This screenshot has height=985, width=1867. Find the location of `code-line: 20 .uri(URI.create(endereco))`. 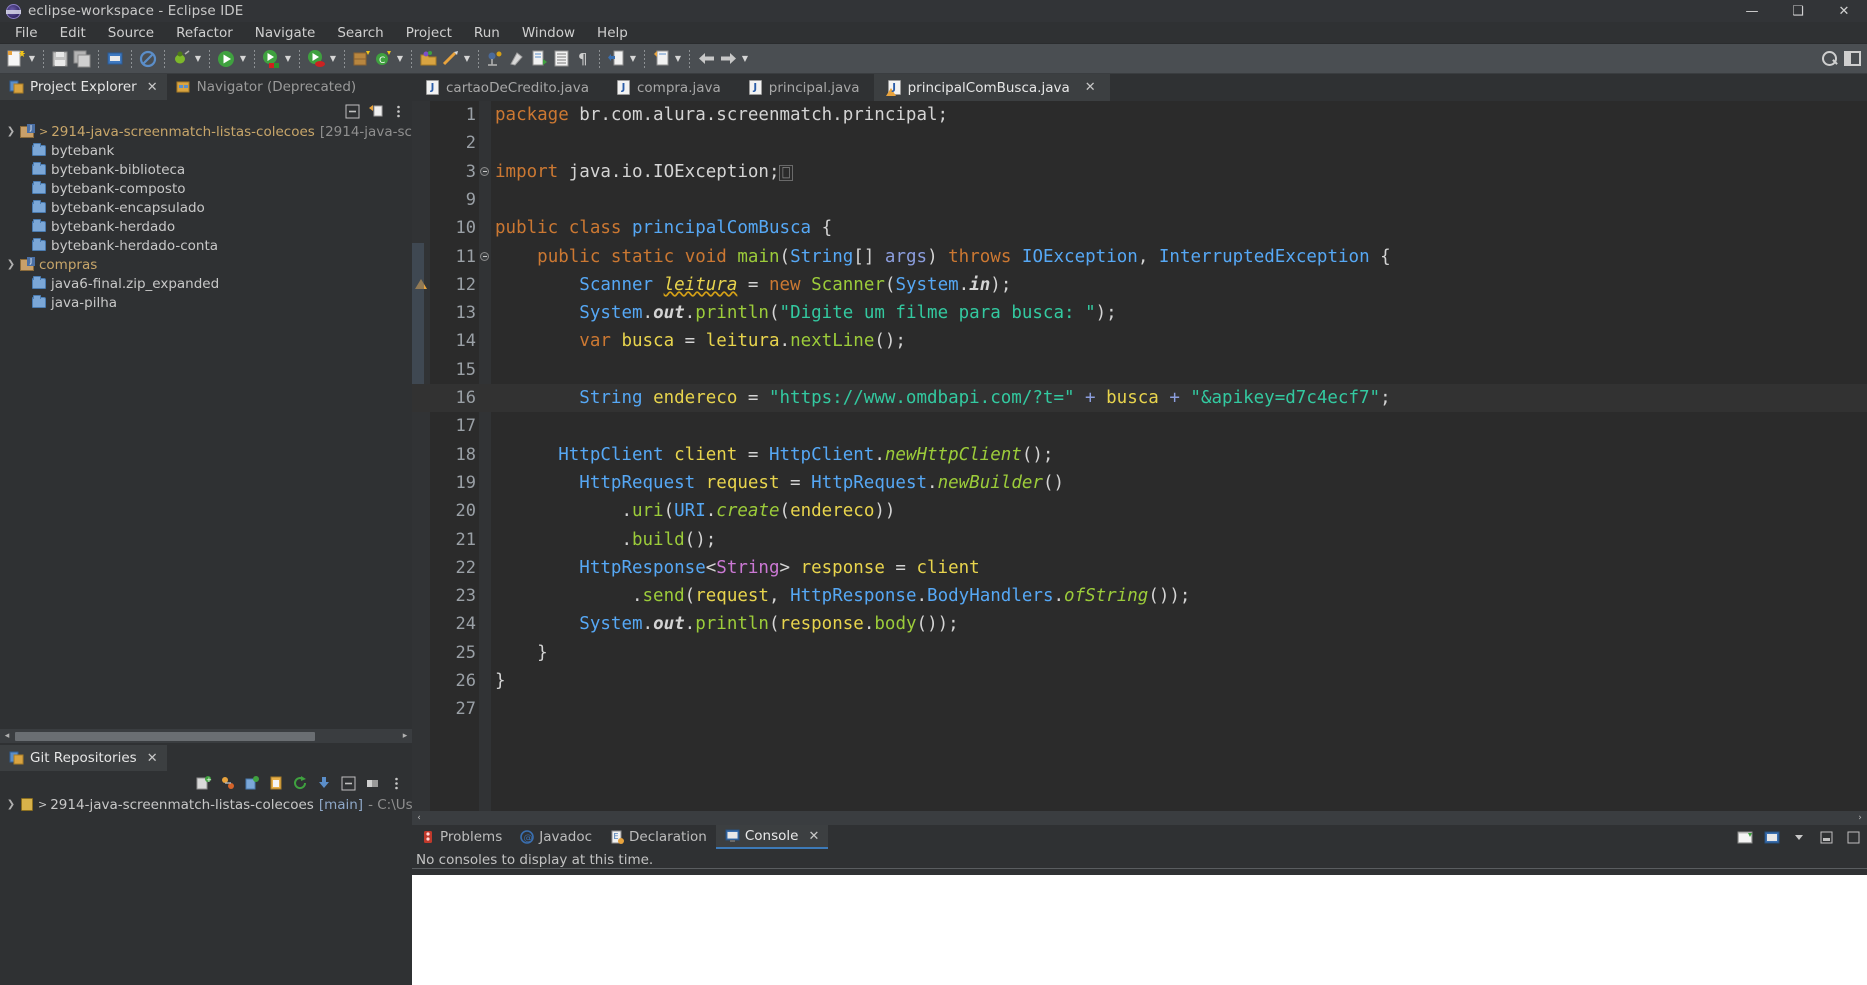

code-line: 20 .uri(URI.create(endereco)) is located at coordinates (1139, 511).